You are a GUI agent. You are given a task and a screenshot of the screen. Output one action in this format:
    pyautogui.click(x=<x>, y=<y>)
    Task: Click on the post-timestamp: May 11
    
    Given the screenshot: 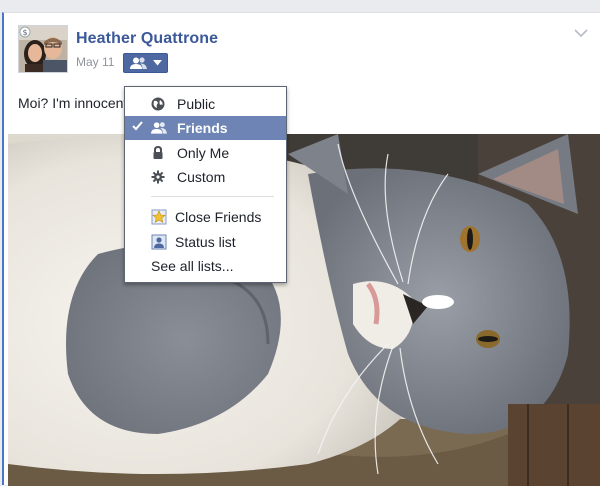 What is the action you would take?
    pyautogui.click(x=95, y=62)
    